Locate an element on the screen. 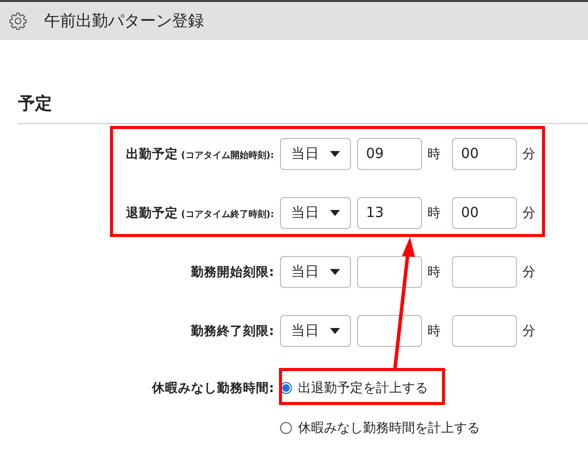  radio-option: 出退勤予定を計上する is located at coordinates (354, 388).